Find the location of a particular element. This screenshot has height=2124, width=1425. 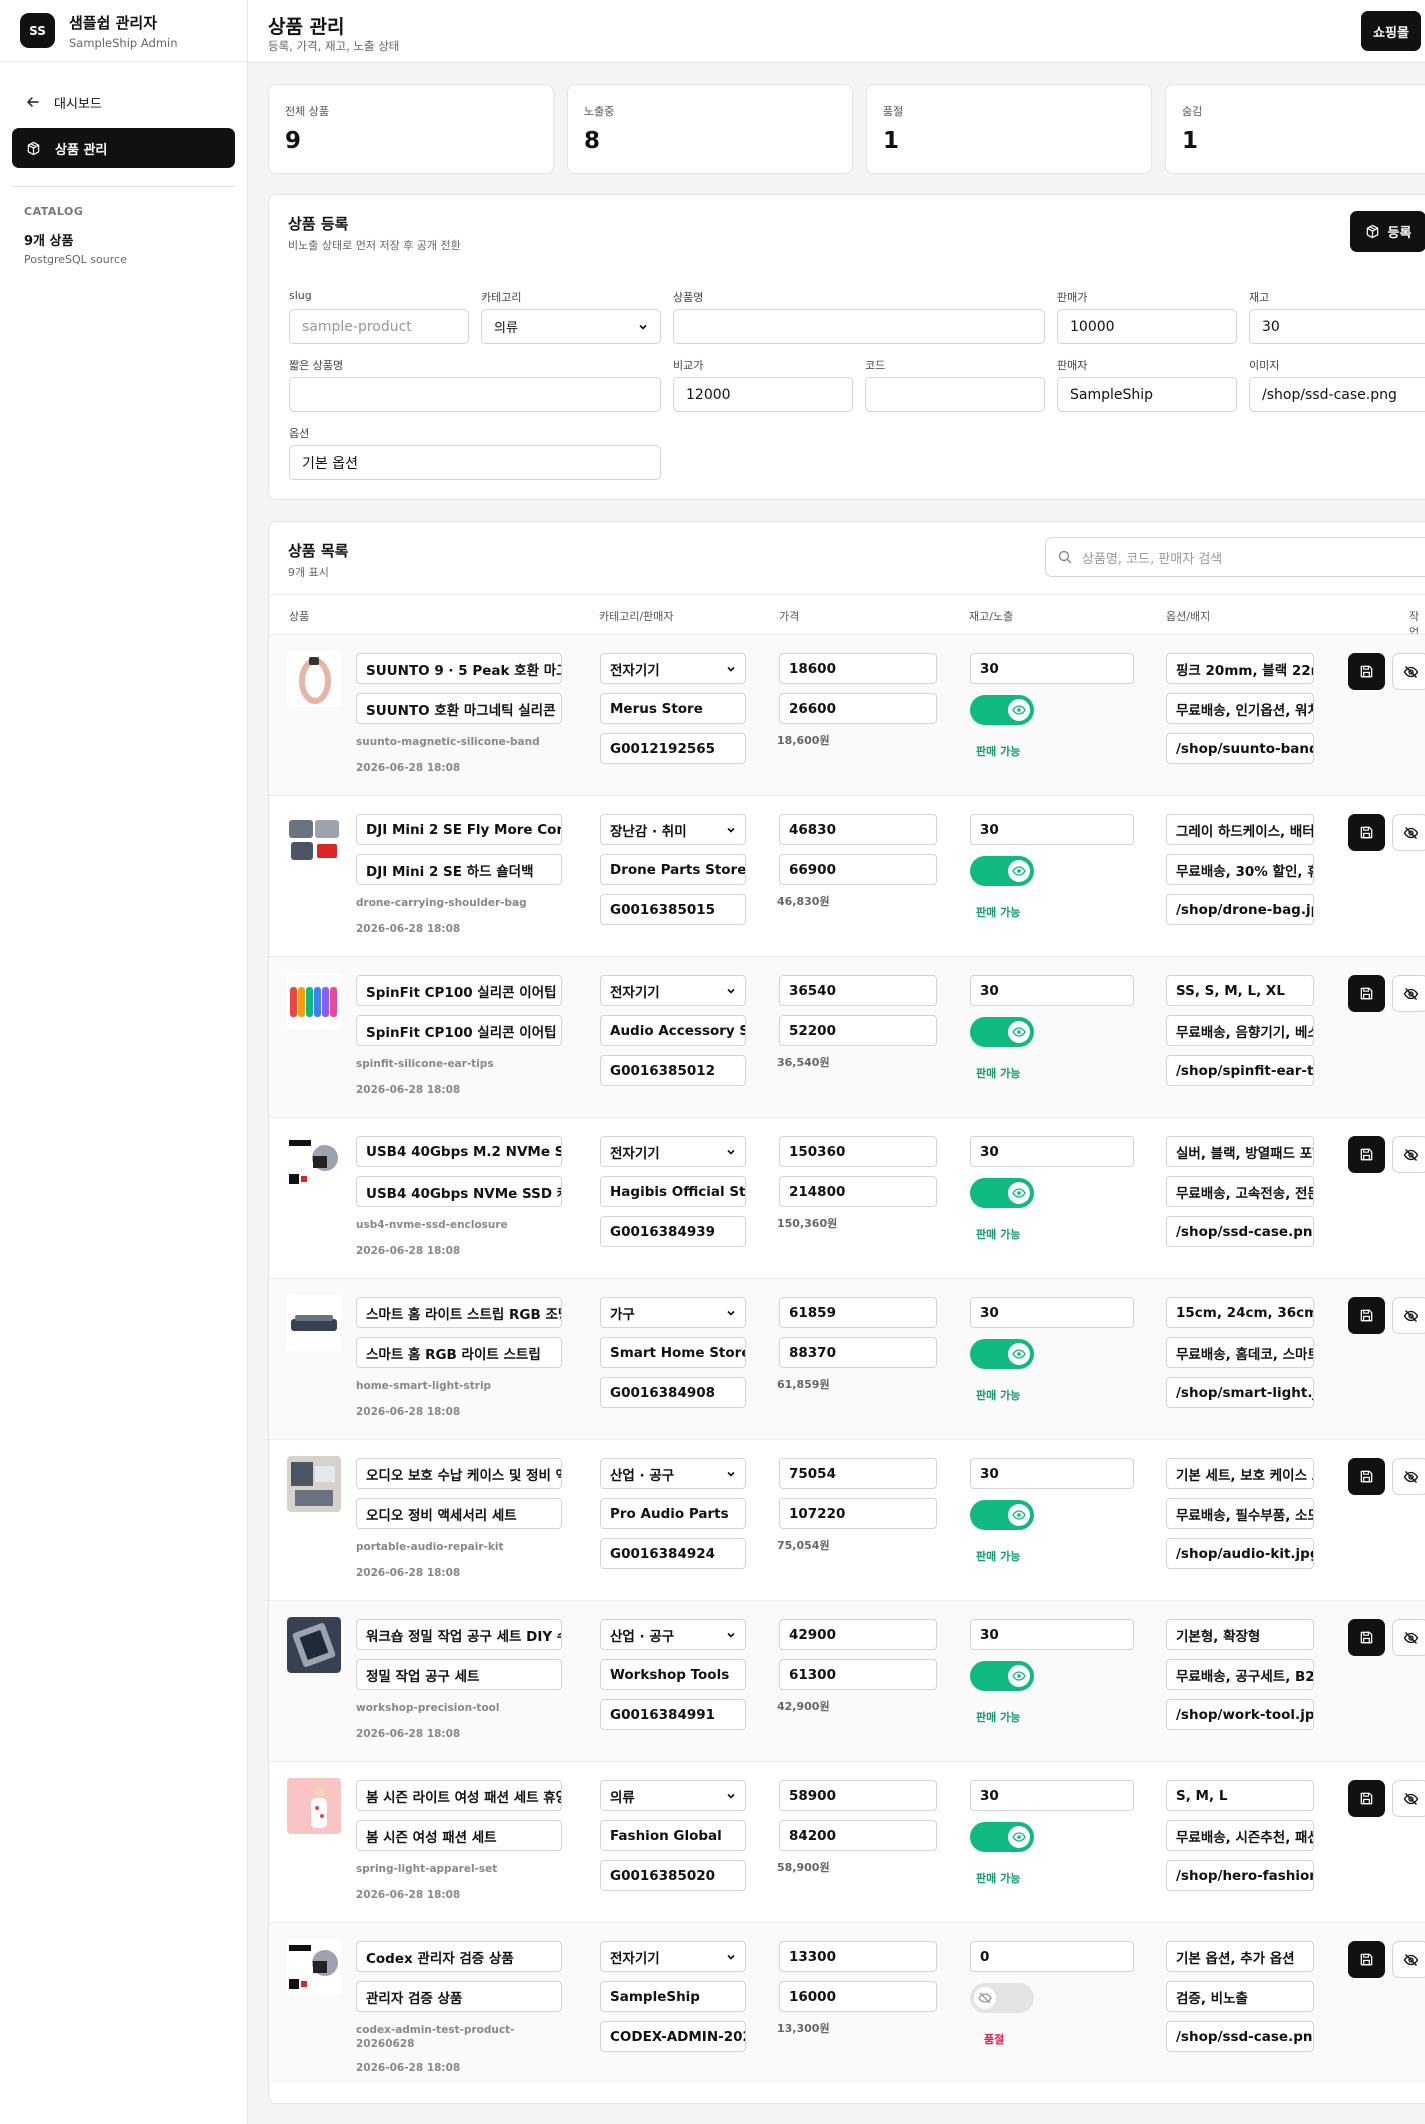

seller-input: Hagibis Official Stor is located at coordinates (673, 1191).